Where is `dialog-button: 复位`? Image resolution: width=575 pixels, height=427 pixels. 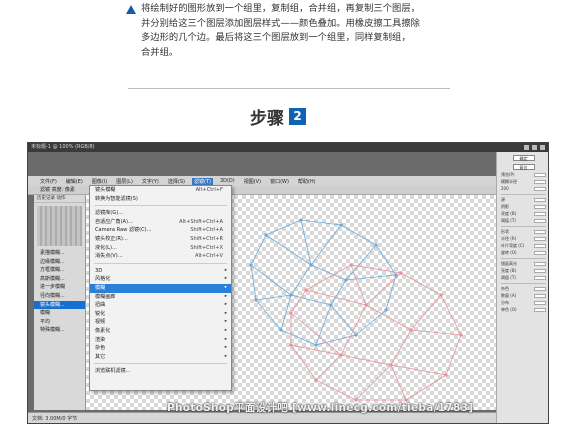 dialog-button: 复位 is located at coordinates (523, 167).